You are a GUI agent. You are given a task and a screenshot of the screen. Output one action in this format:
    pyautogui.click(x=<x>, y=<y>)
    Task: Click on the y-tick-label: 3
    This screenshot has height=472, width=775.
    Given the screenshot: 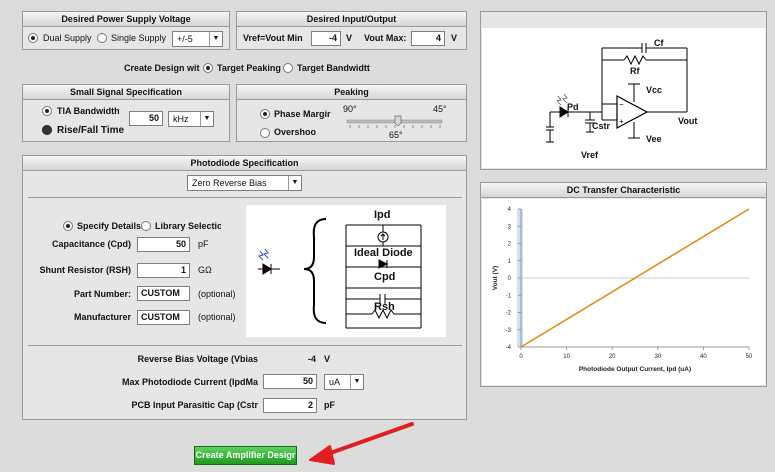 What is the action you would take?
    pyautogui.click(x=510, y=227)
    